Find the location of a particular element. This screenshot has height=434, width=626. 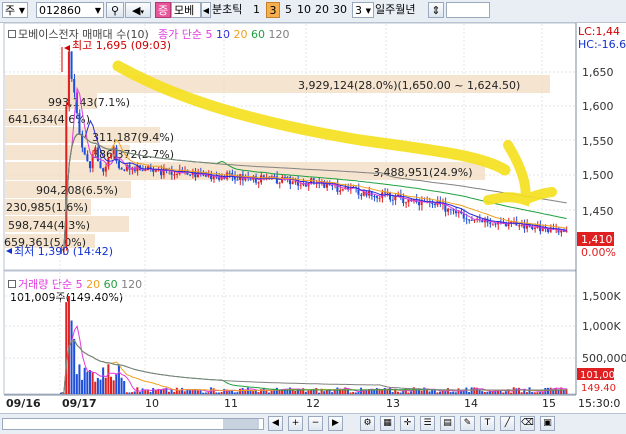

price-tick-label: 1,550 is located at coordinates (598, 141).